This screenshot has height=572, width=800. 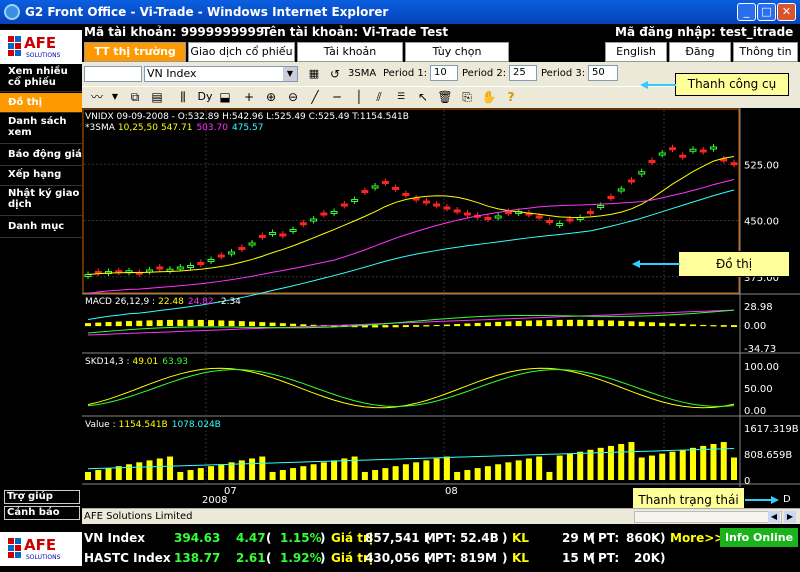 I want to click on sidebar-item-watchlist: Danh sách xem, so click(x=41, y=130).